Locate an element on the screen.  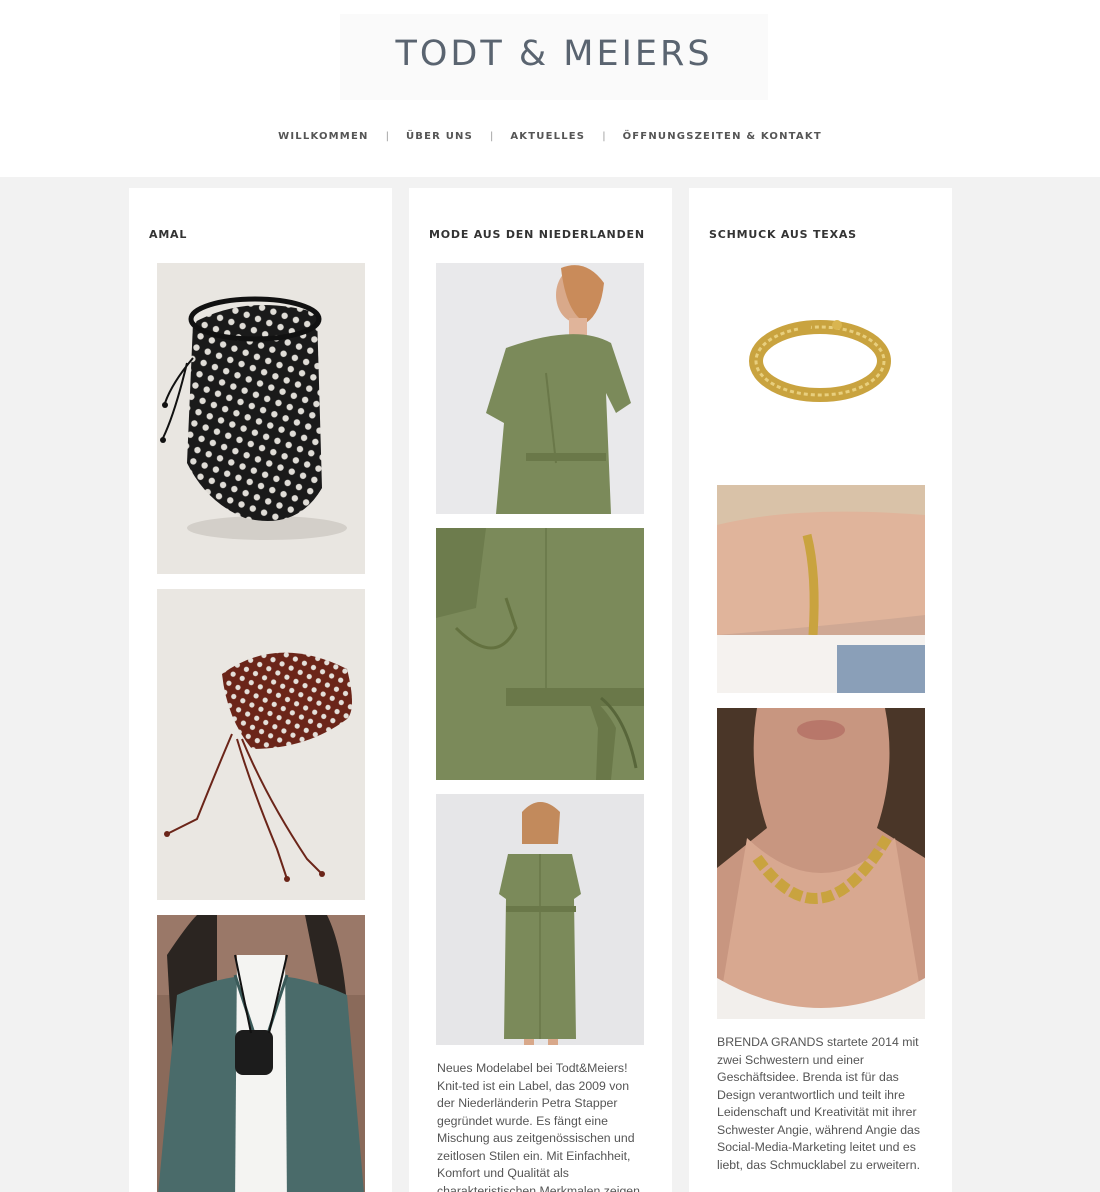
column-title: AMAL is located at coordinates (168, 234).